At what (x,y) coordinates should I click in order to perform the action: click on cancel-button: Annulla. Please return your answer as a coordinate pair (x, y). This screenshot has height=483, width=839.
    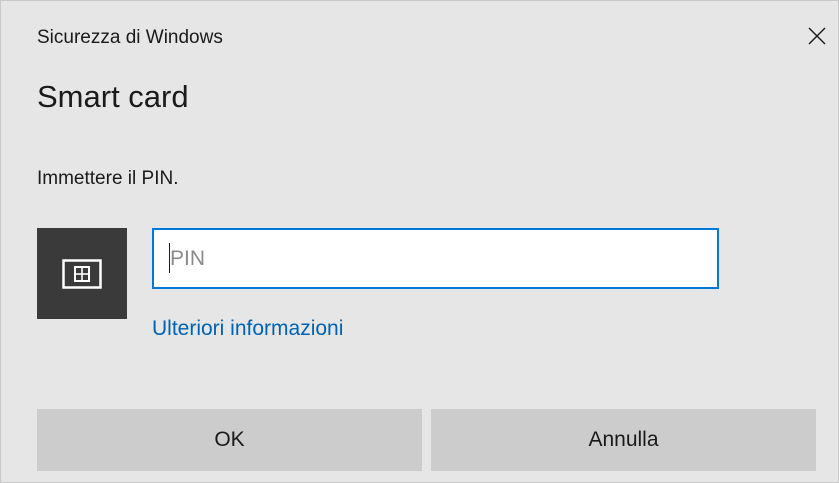
    Looking at the image, I should click on (623, 440).